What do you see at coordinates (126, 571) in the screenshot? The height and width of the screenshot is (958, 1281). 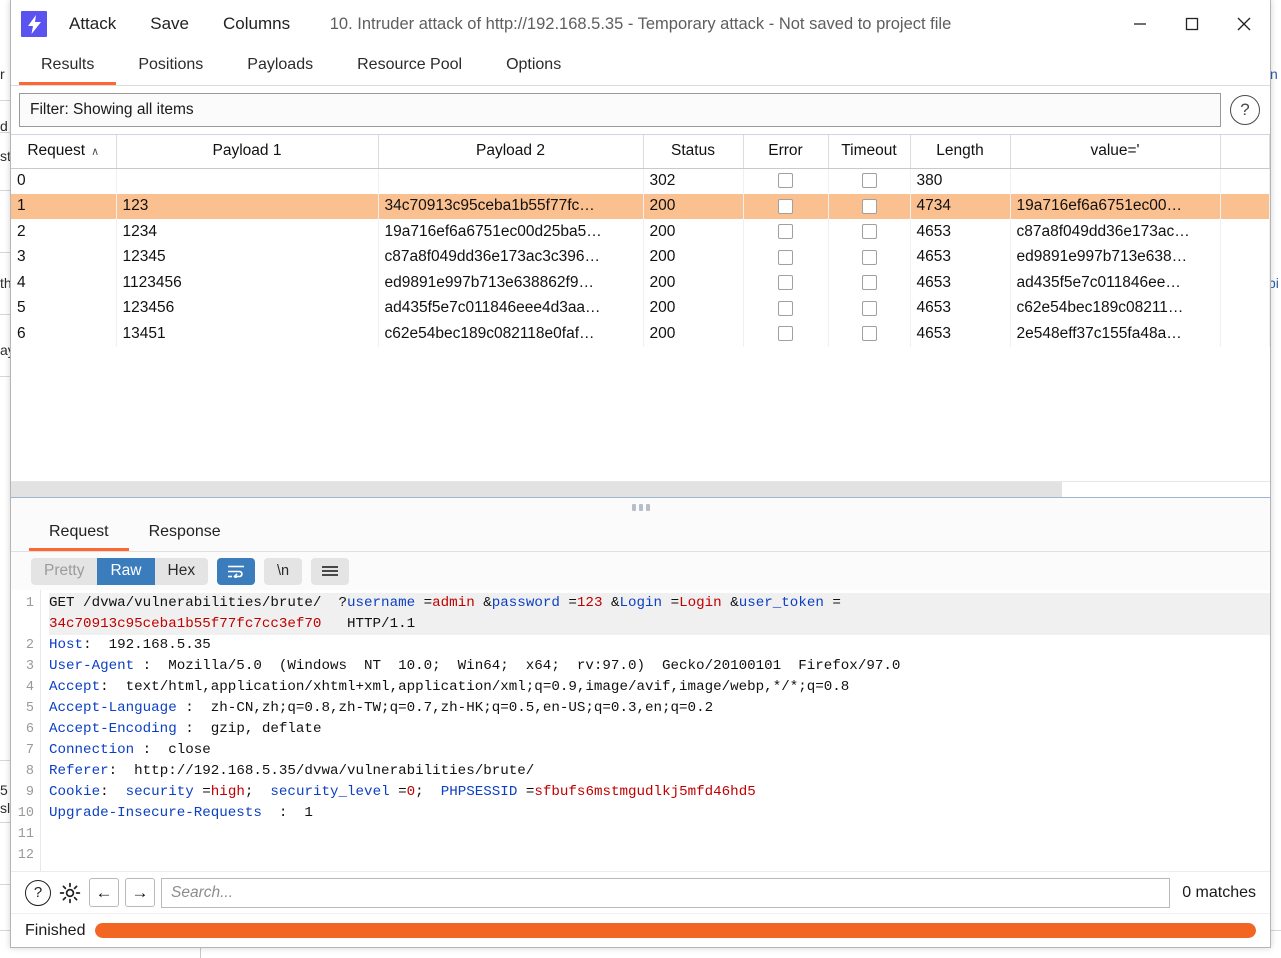 I see `raw-button: Raw` at bounding box center [126, 571].